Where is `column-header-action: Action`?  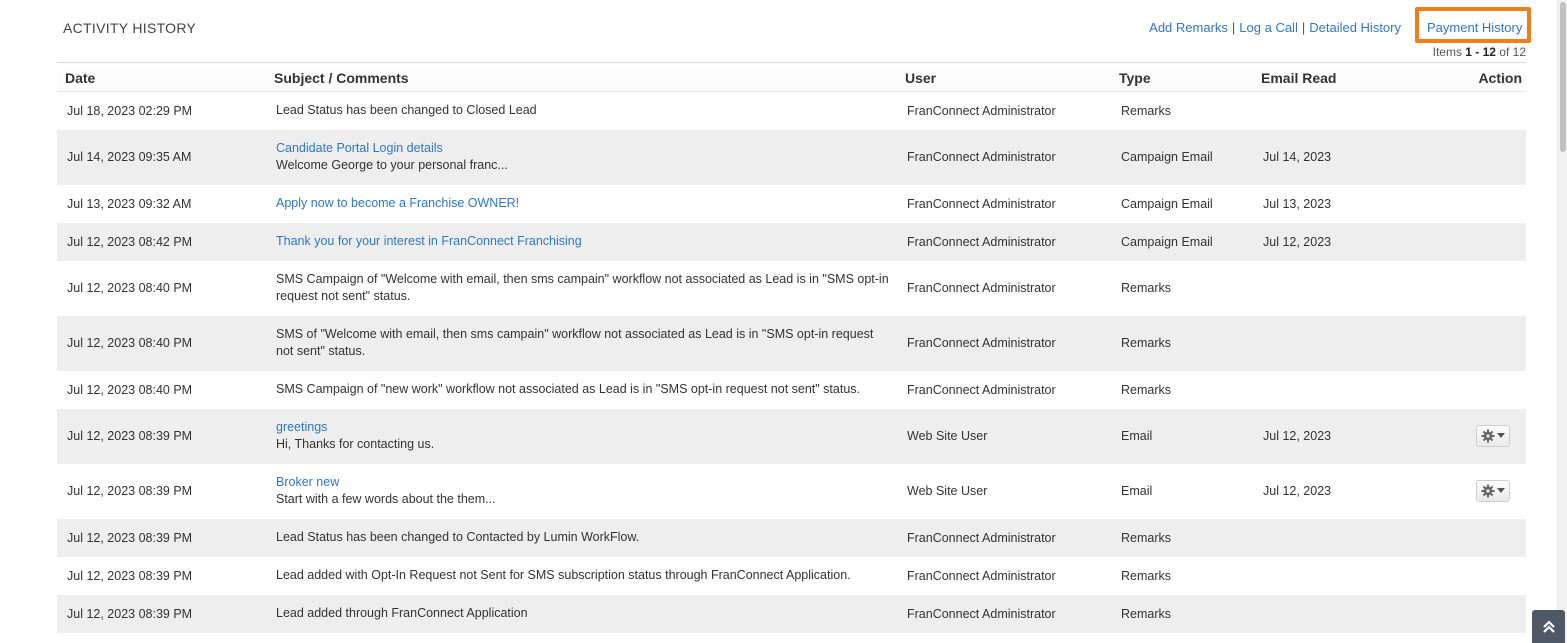
column-header-action: Action is located at coordinates (1477, 77).